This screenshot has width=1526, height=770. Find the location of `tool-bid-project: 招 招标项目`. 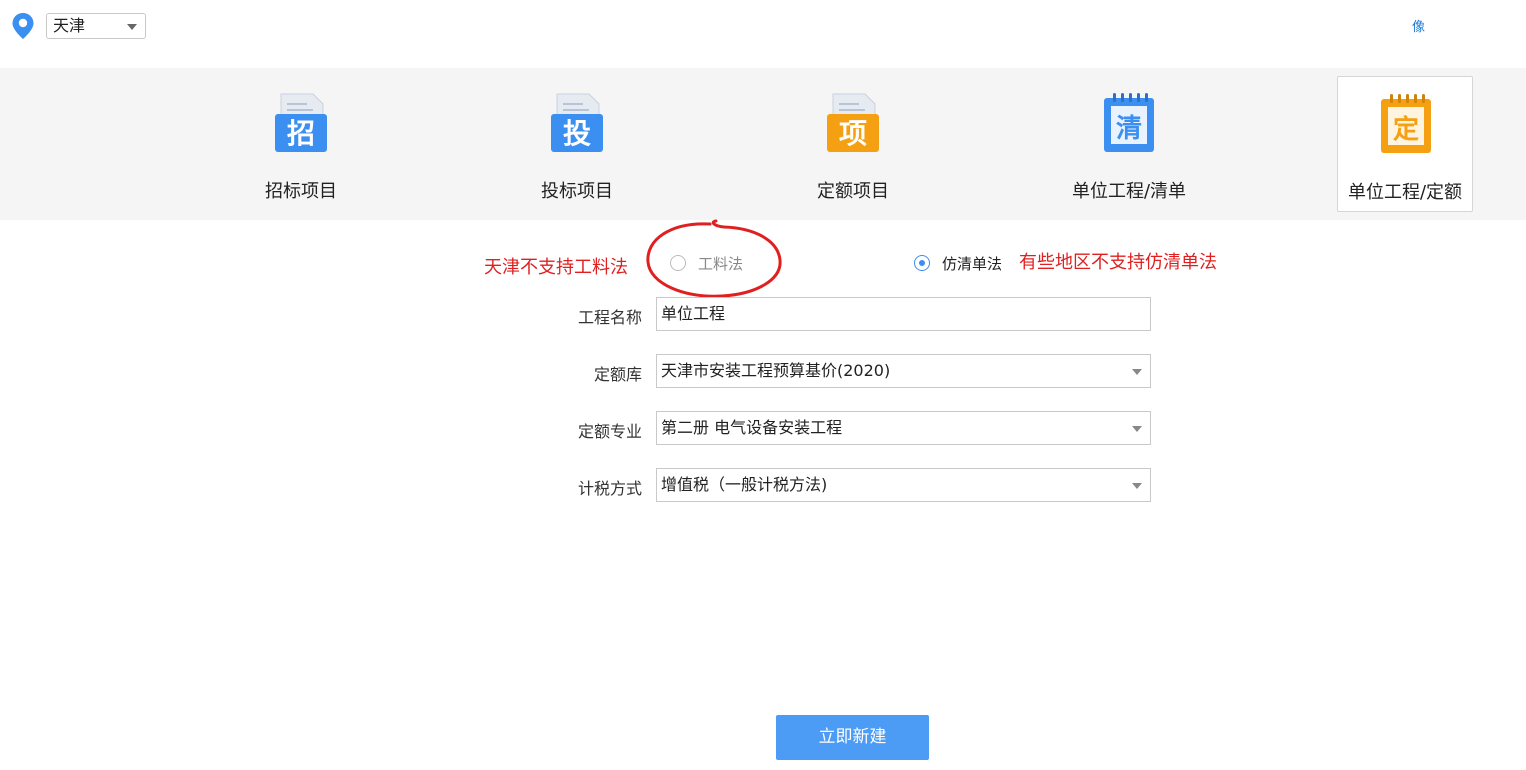

tool-bid-project: 招 招标项目 is located at coordinates (301, 144).